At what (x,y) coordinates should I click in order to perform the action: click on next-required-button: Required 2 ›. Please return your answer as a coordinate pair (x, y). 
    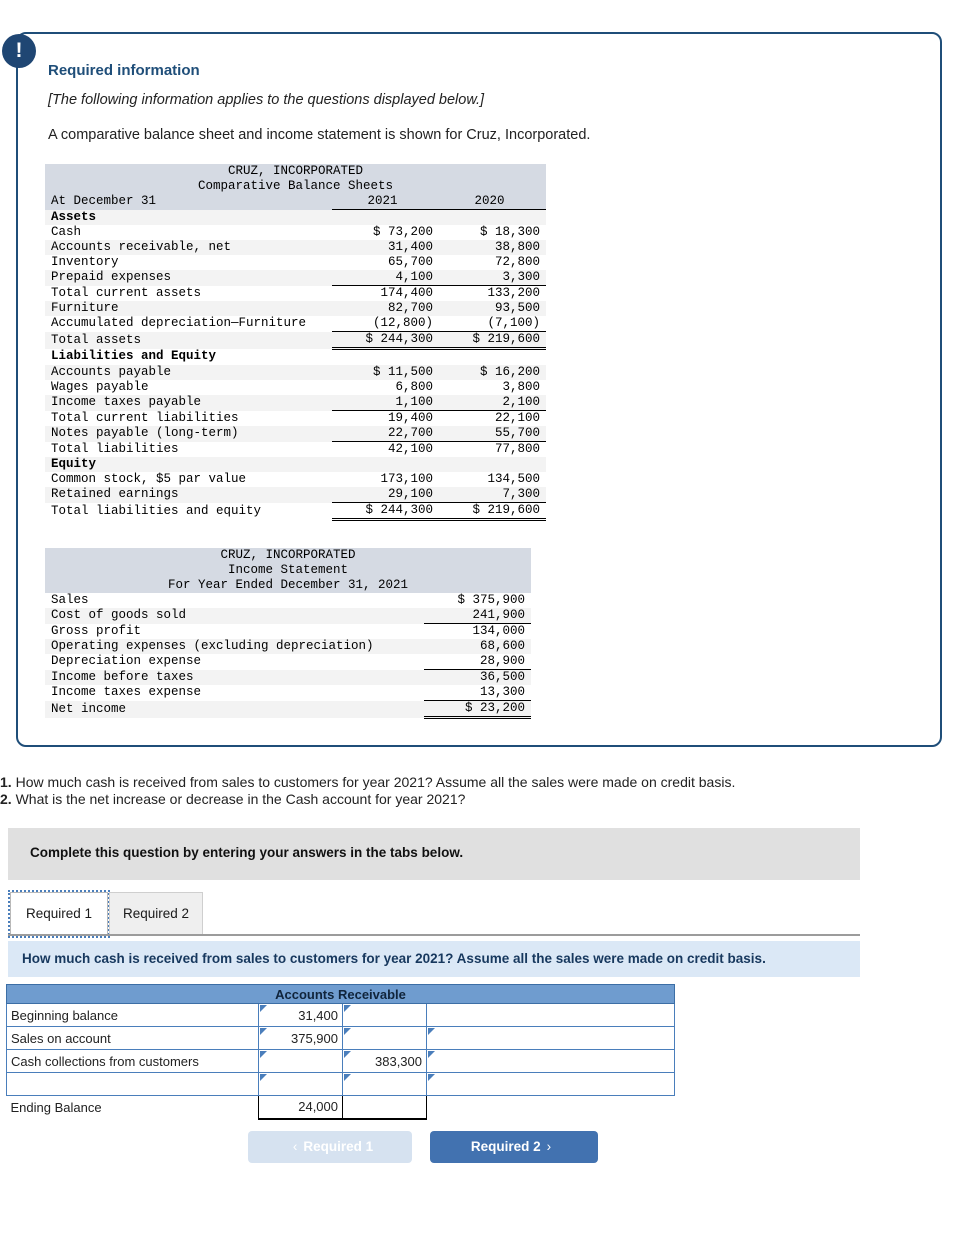
    Looking at the image, I should click on (514, 1147).